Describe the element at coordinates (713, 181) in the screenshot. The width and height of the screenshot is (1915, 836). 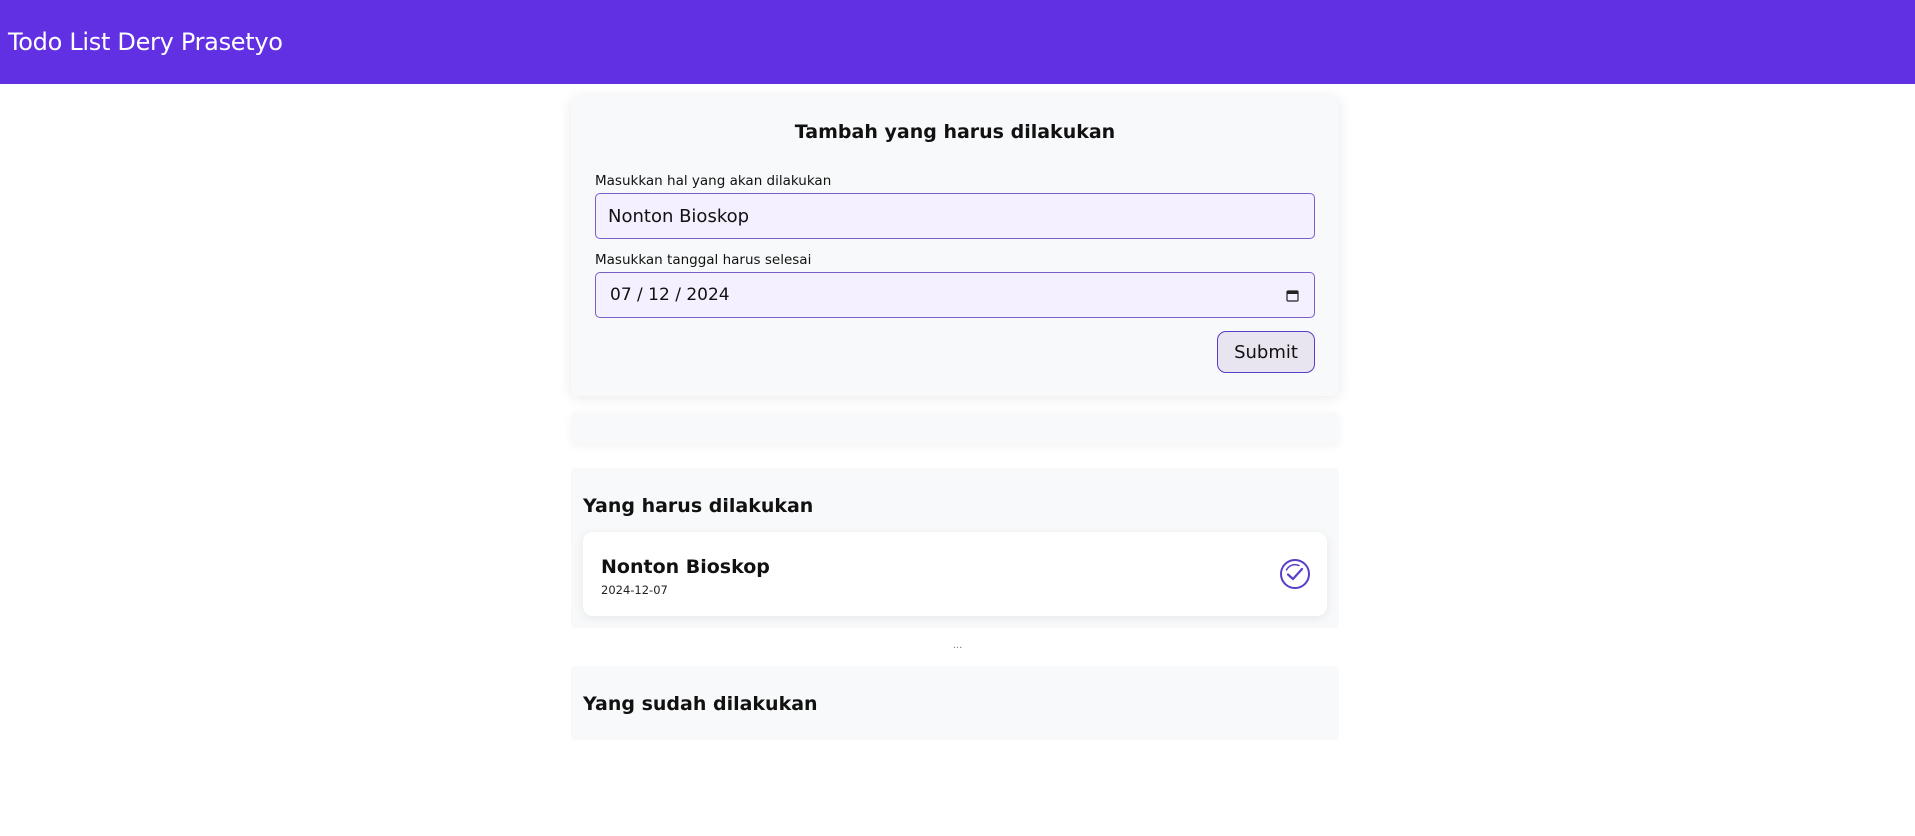
I see `title-field-label: Masukkan hal yang akan dilakukan` at that location.